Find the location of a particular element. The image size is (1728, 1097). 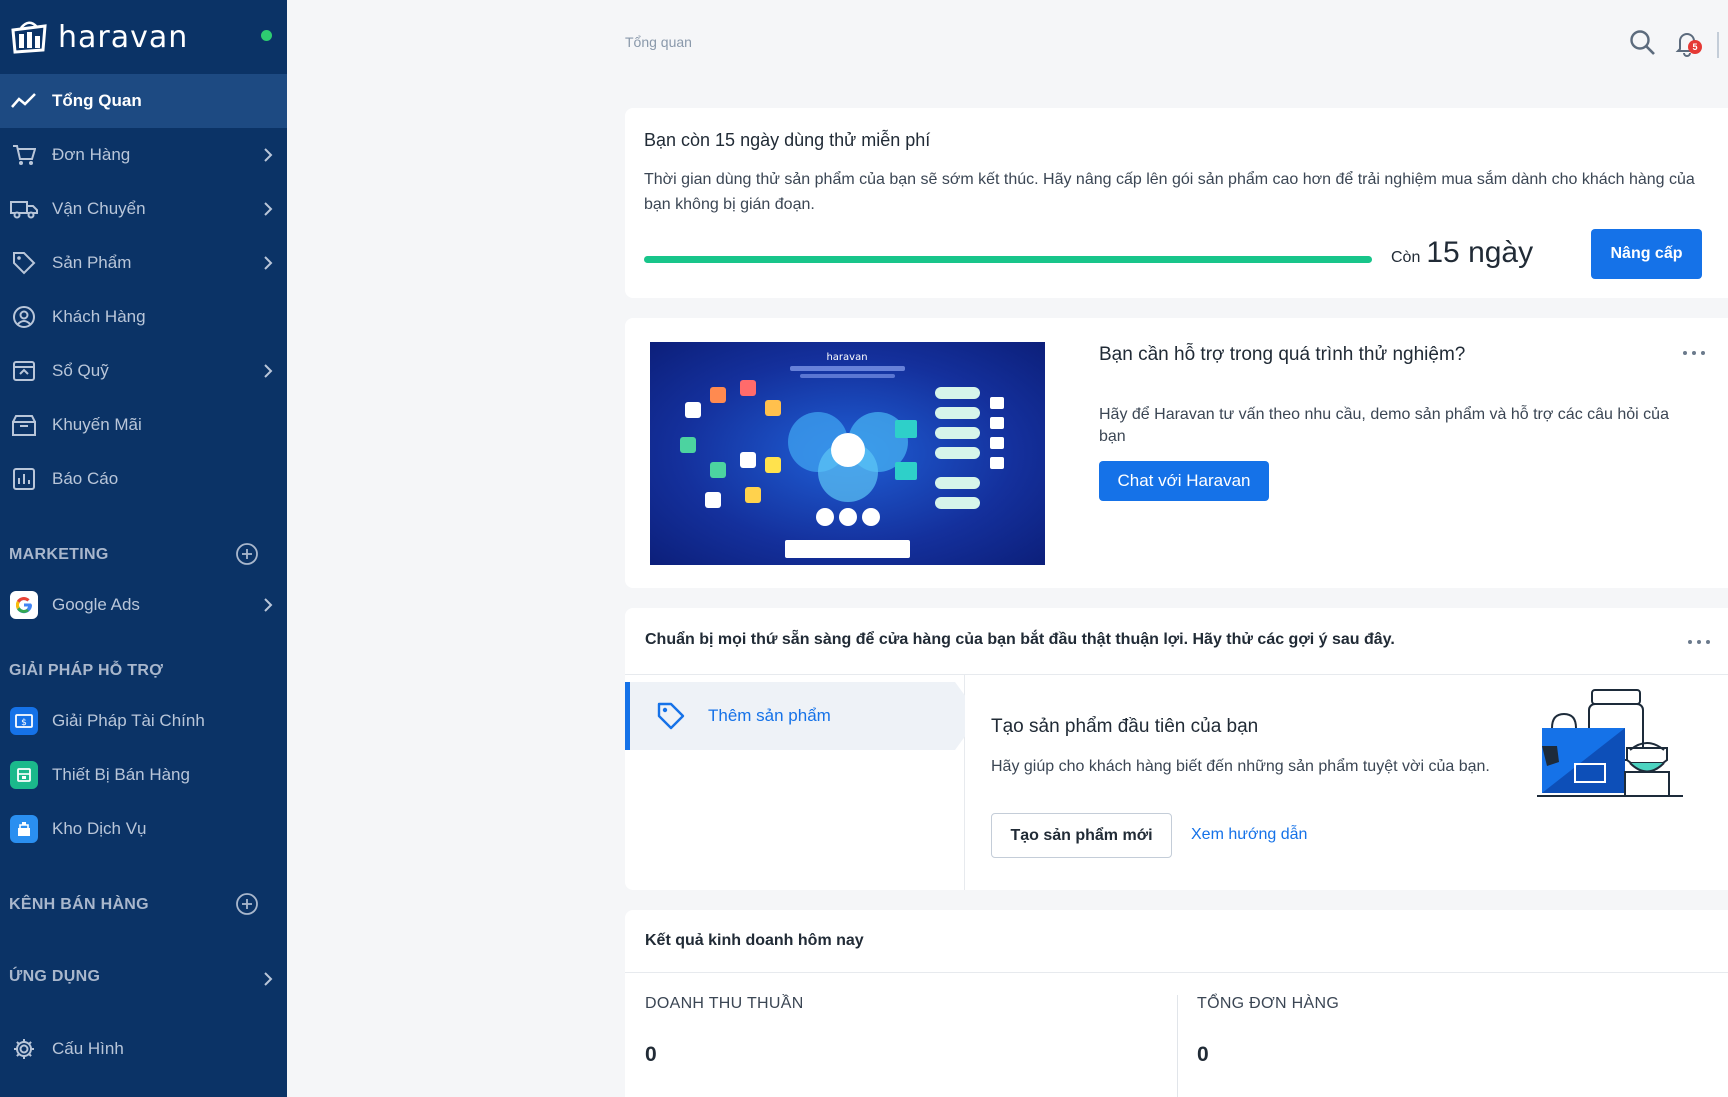

results-title: Kết quả kinh doanh hôm nay is located at coordinates (1176, 941).